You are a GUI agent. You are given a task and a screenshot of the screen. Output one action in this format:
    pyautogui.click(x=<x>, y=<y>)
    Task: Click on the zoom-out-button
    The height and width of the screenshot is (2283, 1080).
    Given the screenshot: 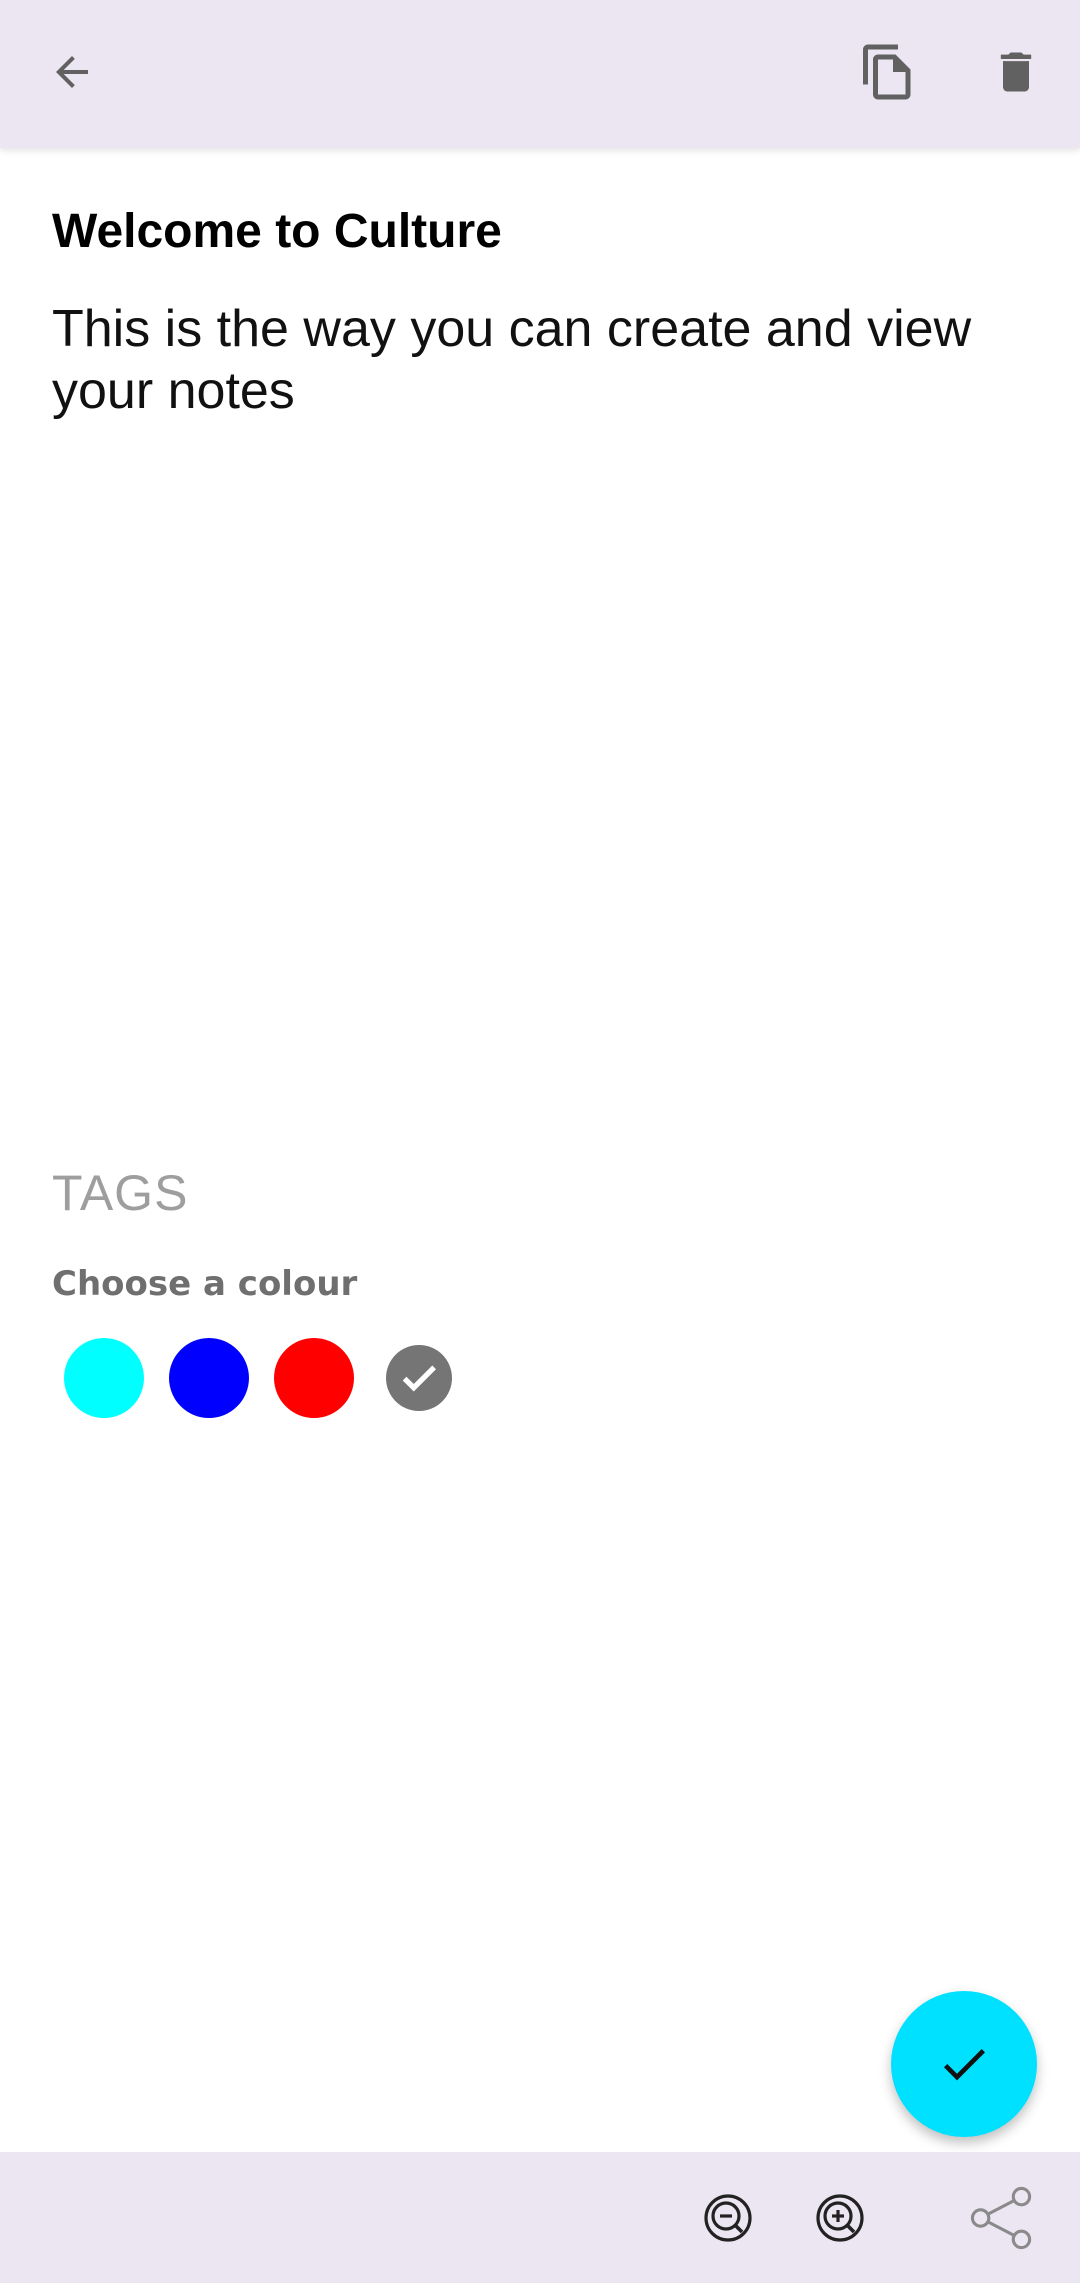 What is the action you would take?
    pyautogui.click(x=728, y=2218)
    